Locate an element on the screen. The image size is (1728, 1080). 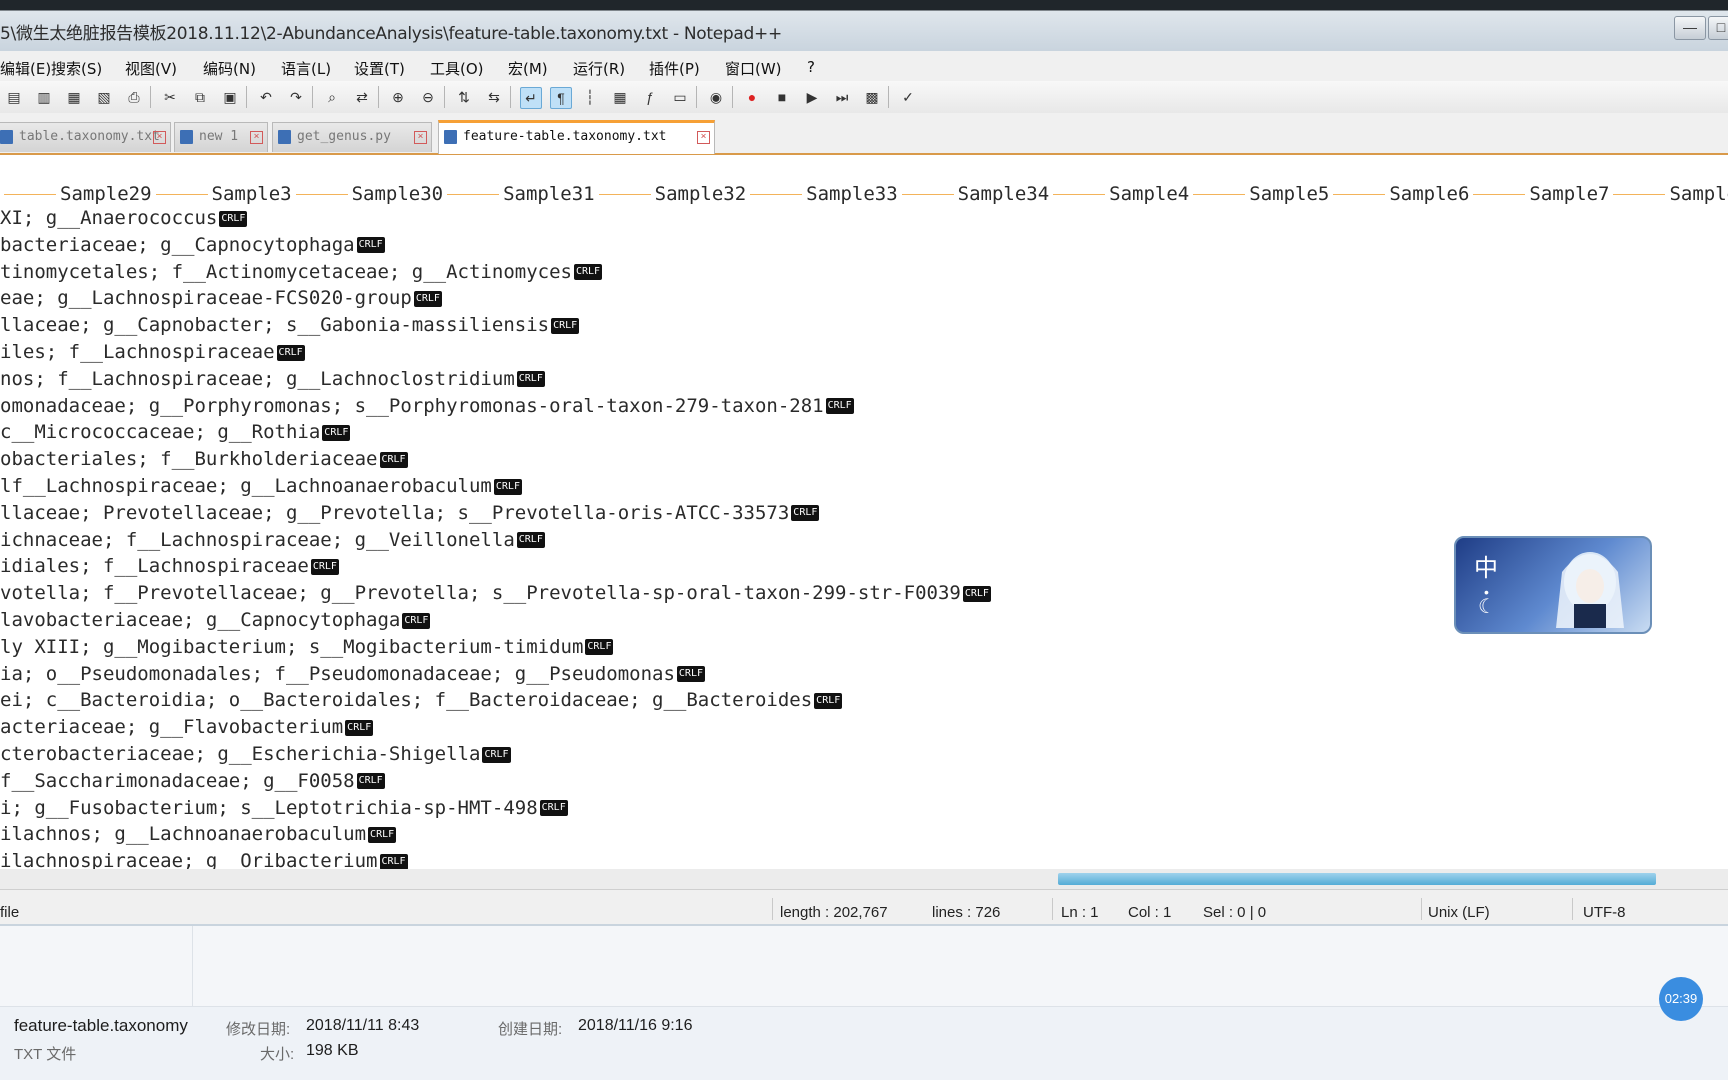
status-file-type: file is located at coordinates (10, 912).